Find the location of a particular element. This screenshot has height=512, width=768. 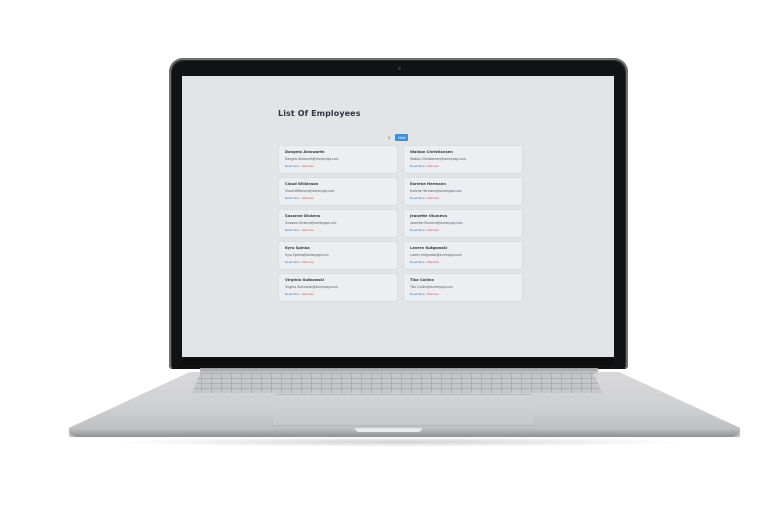

employee-email: Kyra.Spinka@dummyapi.com is located at coordinates (307, 255).